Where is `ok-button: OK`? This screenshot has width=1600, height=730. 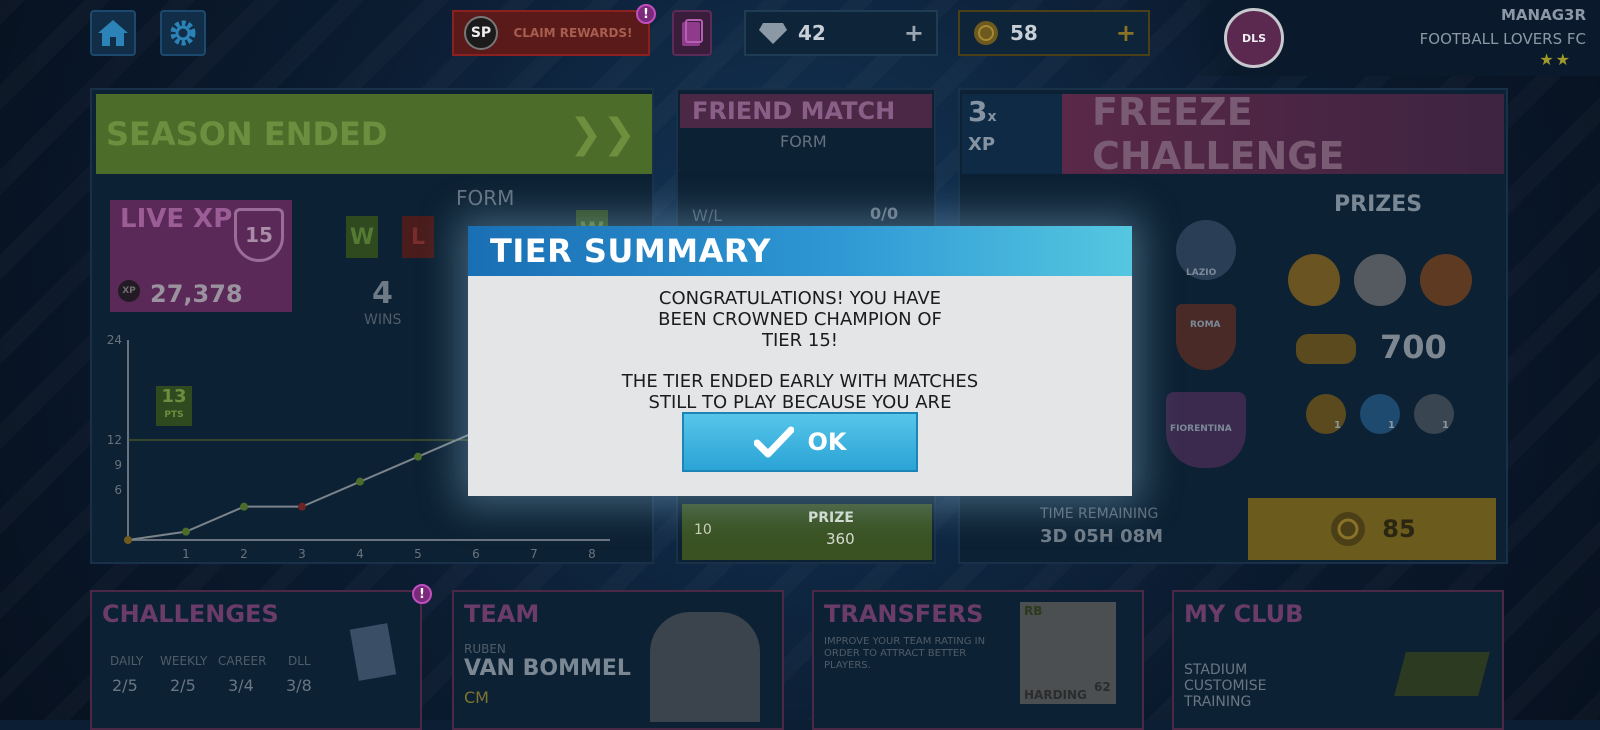 ok-button: OK is located at coordinates (800, 442).